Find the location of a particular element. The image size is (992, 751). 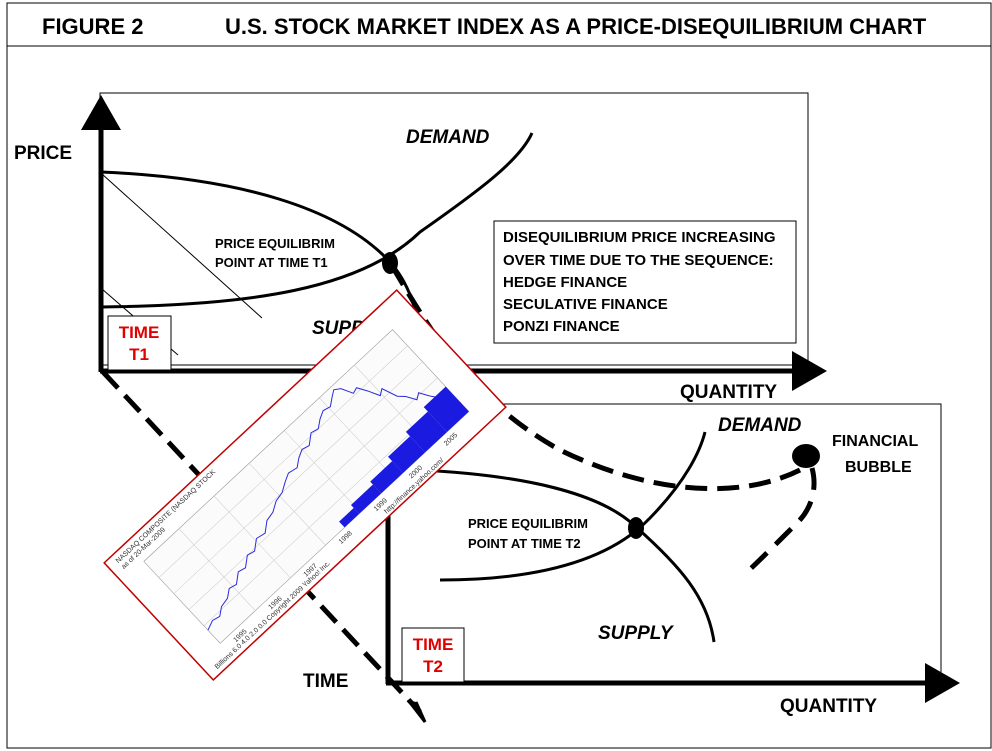

equilibrium-point-t2 is located at coordinates (636, 528).